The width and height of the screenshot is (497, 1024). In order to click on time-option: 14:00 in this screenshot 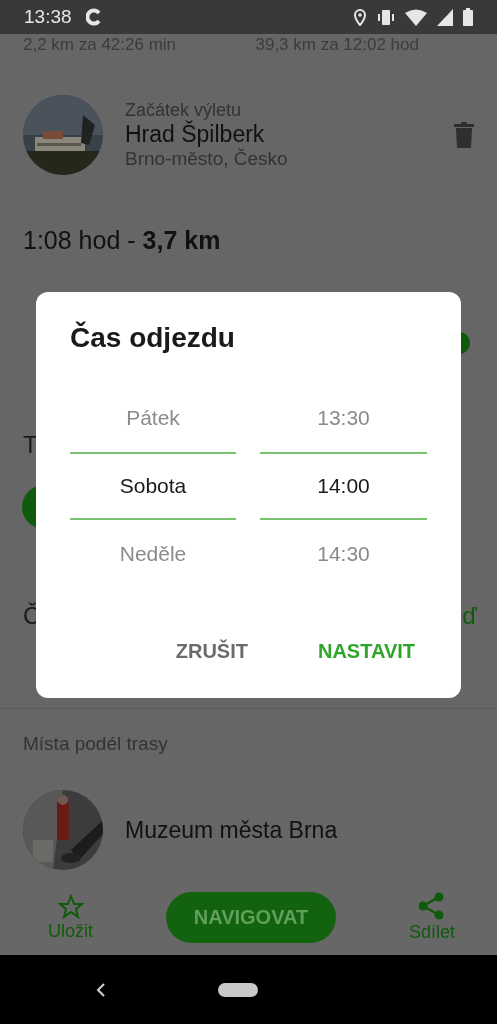, I will do `click(343, 486)`.